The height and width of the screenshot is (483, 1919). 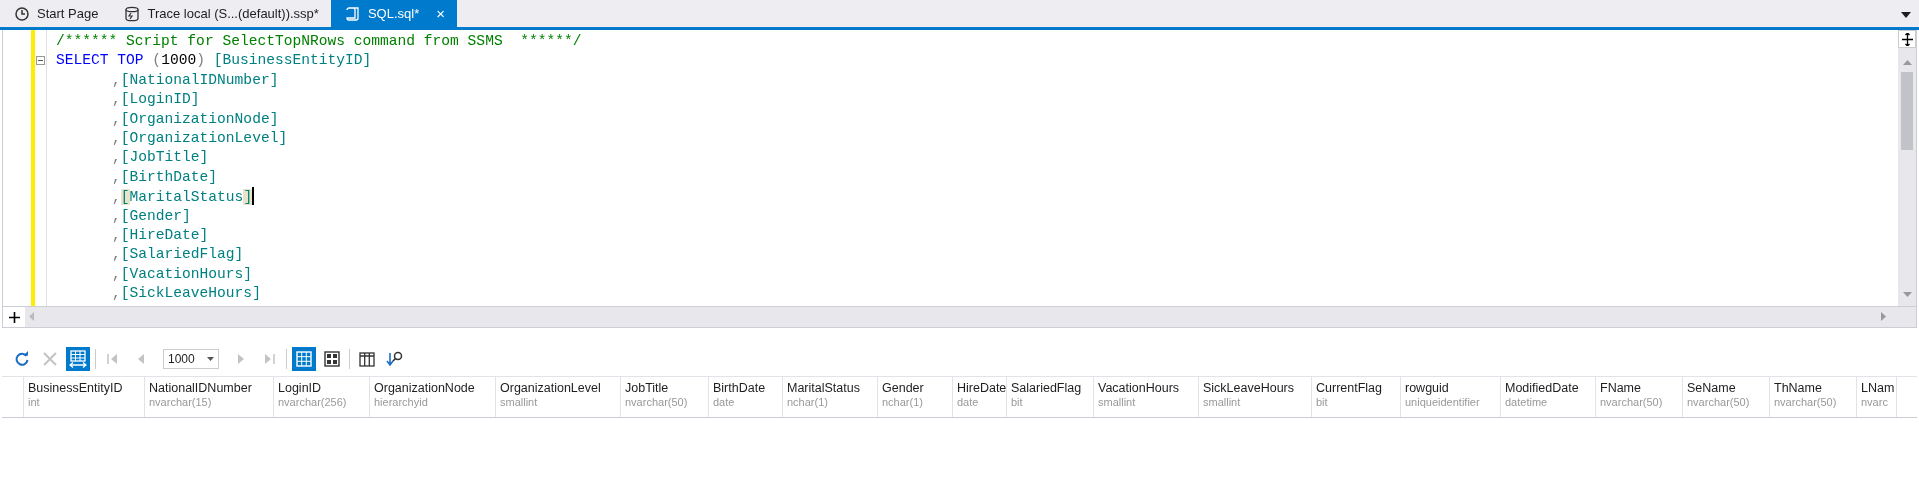 I want to click on column-header: SeName nvarchar(50), so click(x=1726, y=397).